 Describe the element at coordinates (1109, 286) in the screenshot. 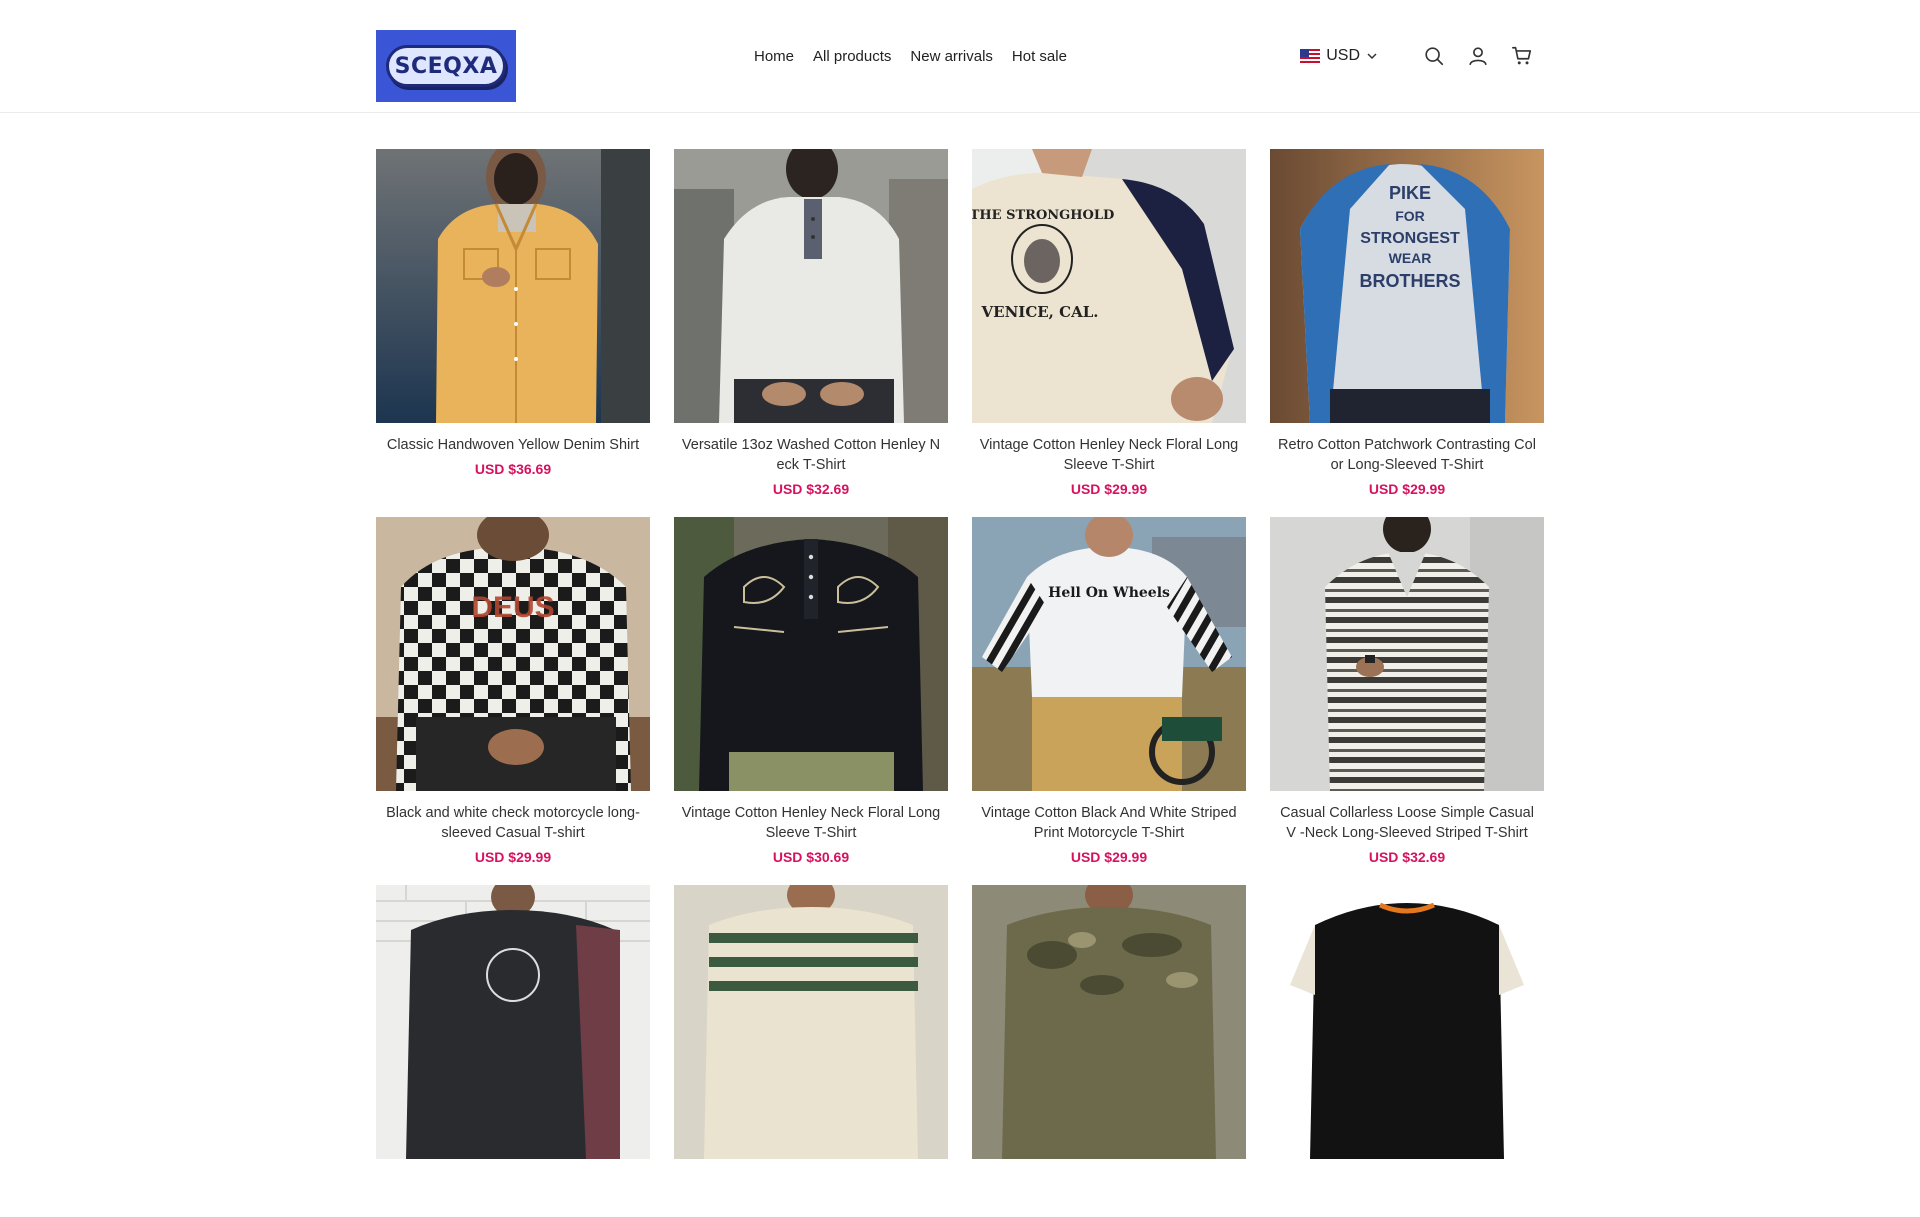

I see `product-image: THE STRONGHOLD VENICE, CAL.` at that location.